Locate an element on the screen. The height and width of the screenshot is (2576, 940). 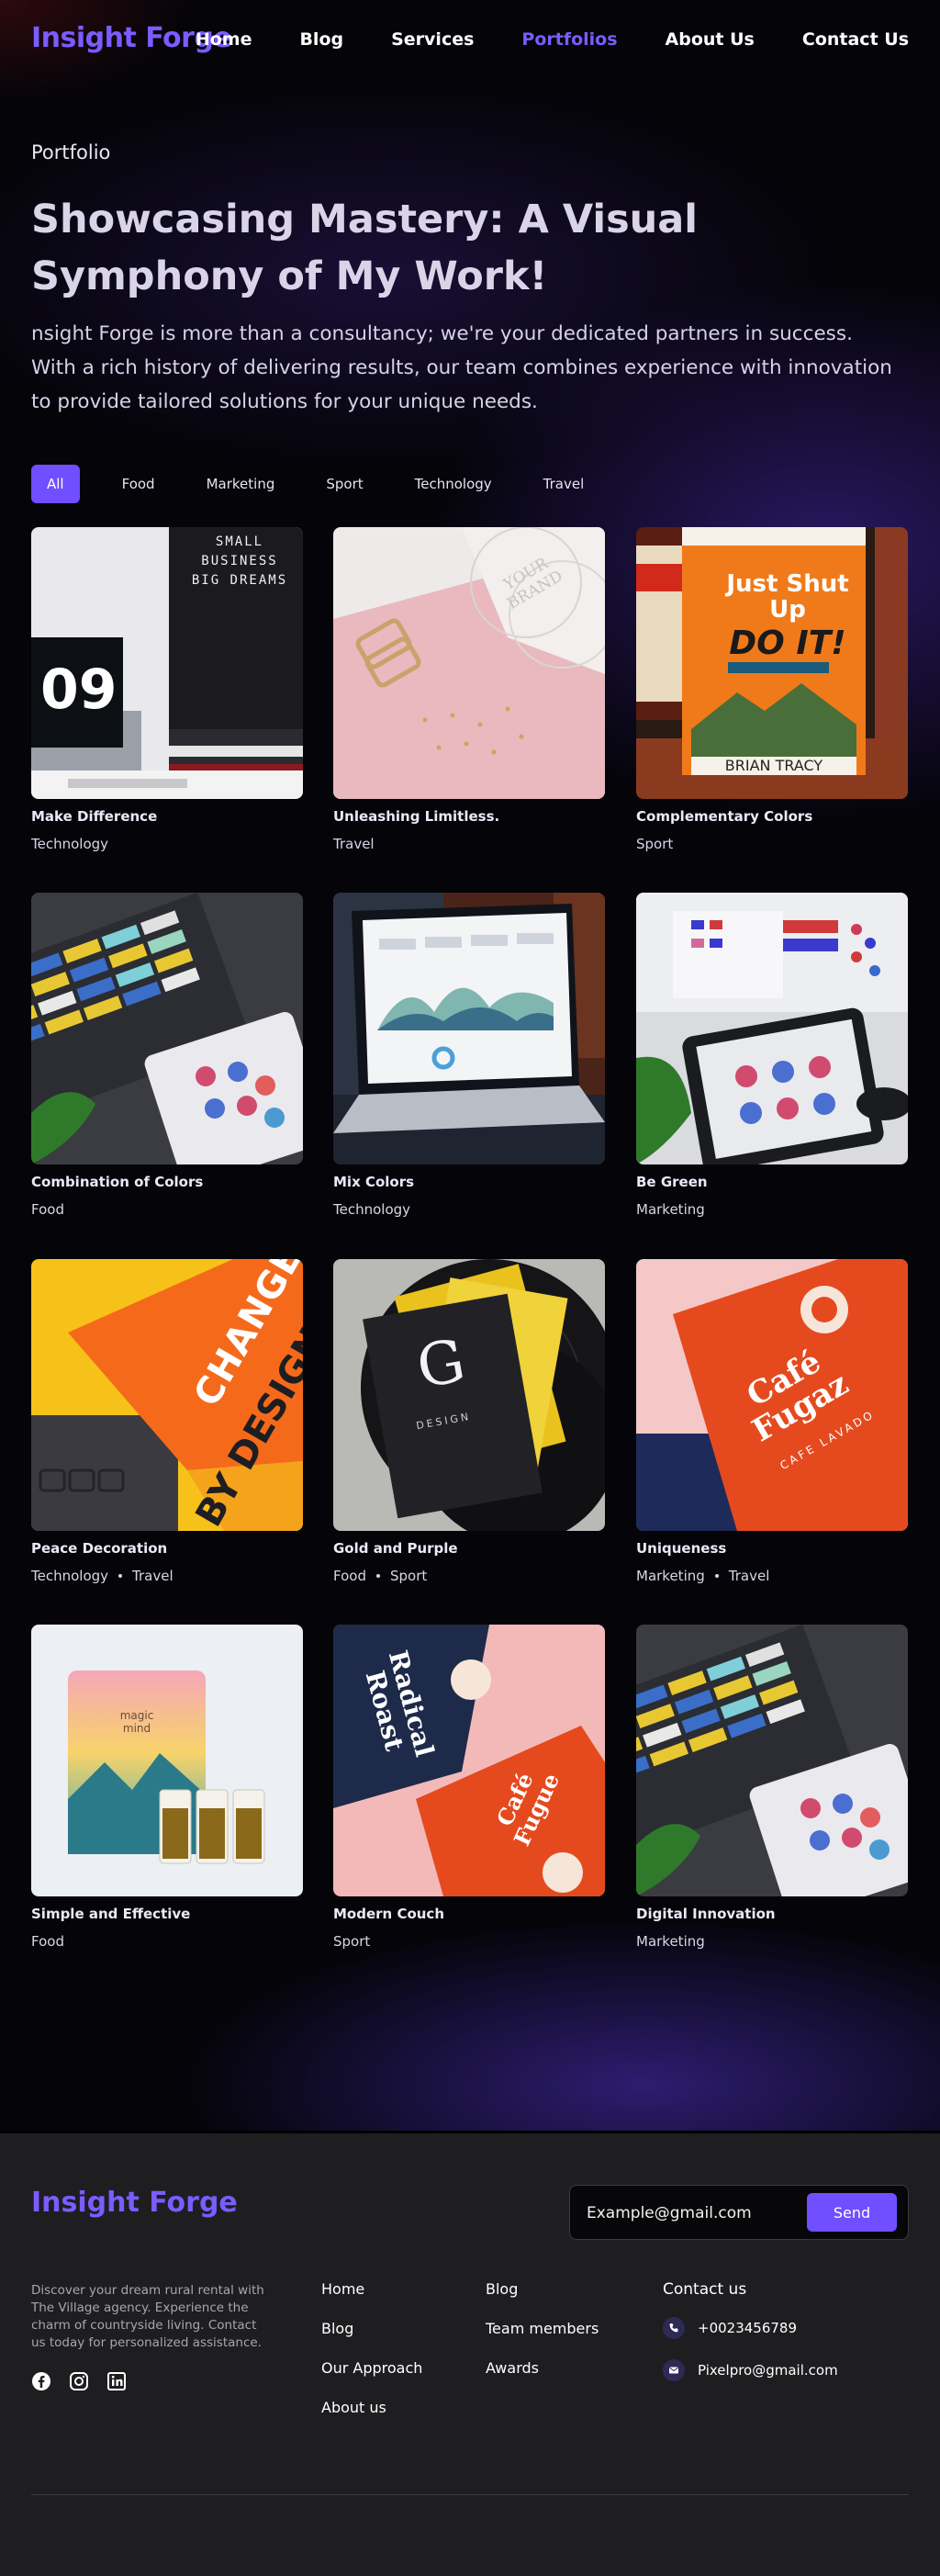
filter-travel: Travel is located at coordinates (564, 484).